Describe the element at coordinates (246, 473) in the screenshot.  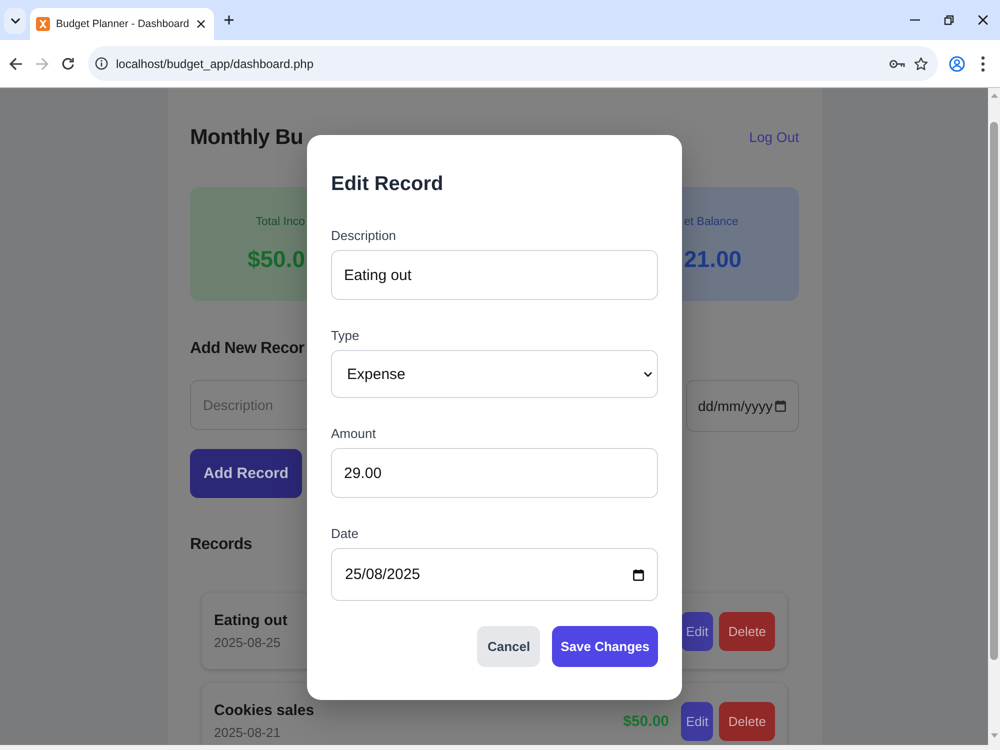
I see `add-record-button: Add Record` at that location.